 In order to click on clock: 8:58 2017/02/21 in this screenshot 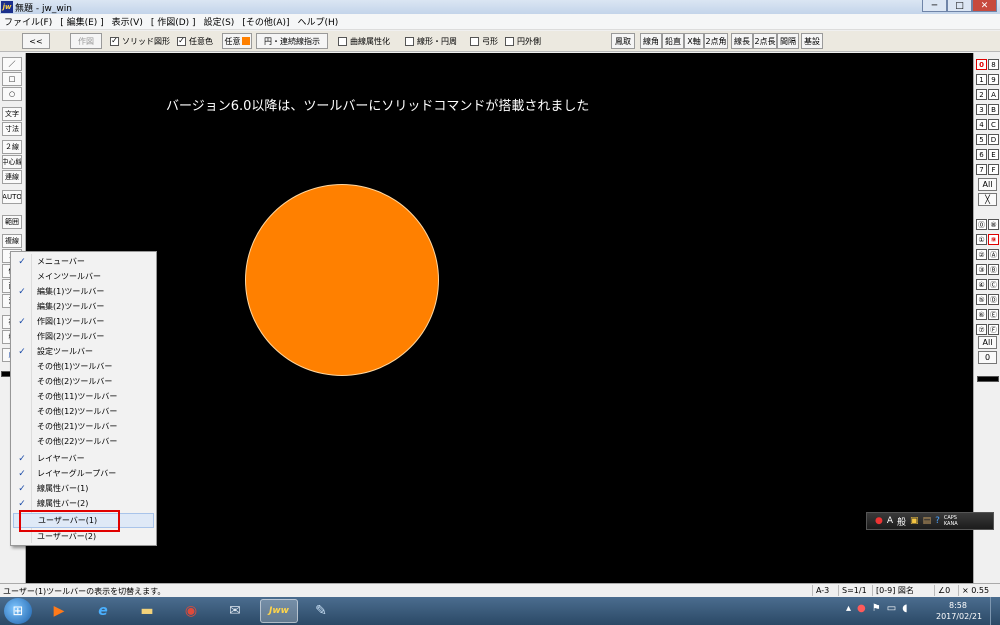, I will do `click(959, 611)`.